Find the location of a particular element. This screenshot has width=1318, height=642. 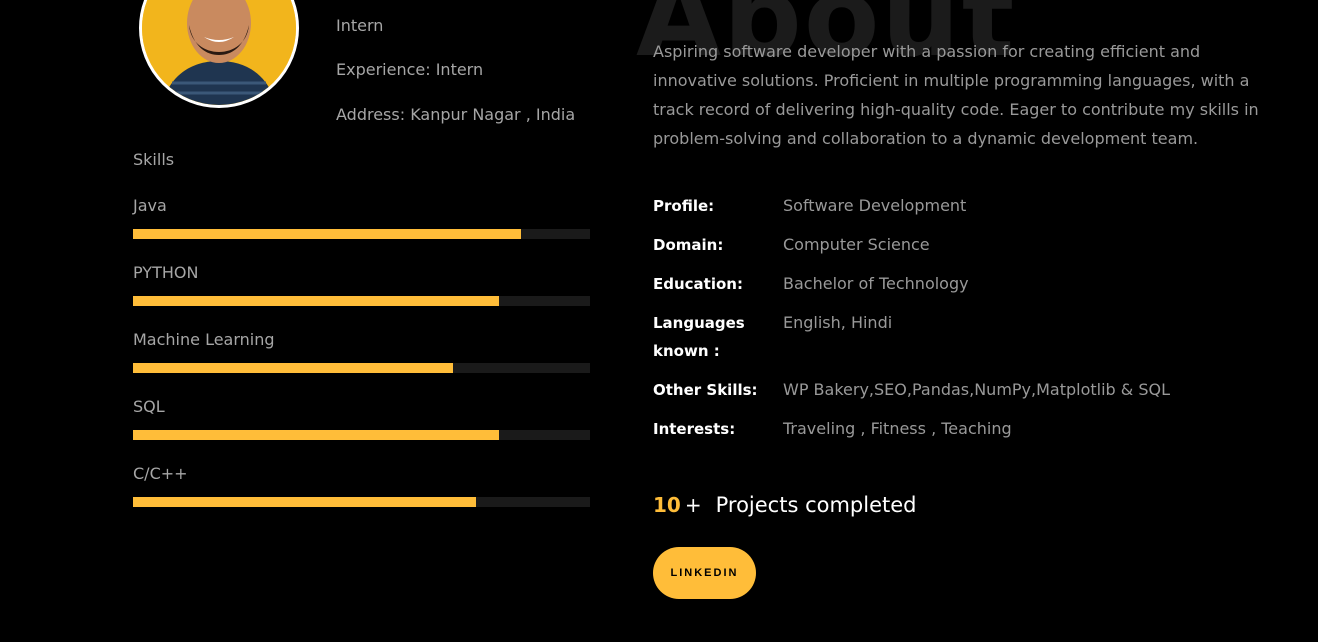

skill-label: Machine Learning is located at coordinates (204, 339).